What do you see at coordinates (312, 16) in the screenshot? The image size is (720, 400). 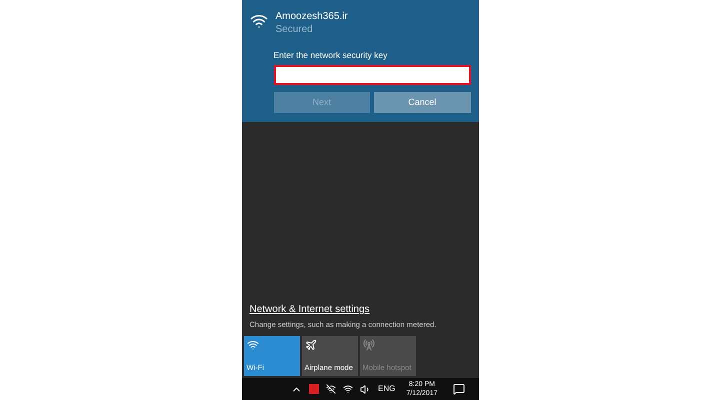 I see `network-name: Amoozesh365.ir` at bounding box center [312, 16].